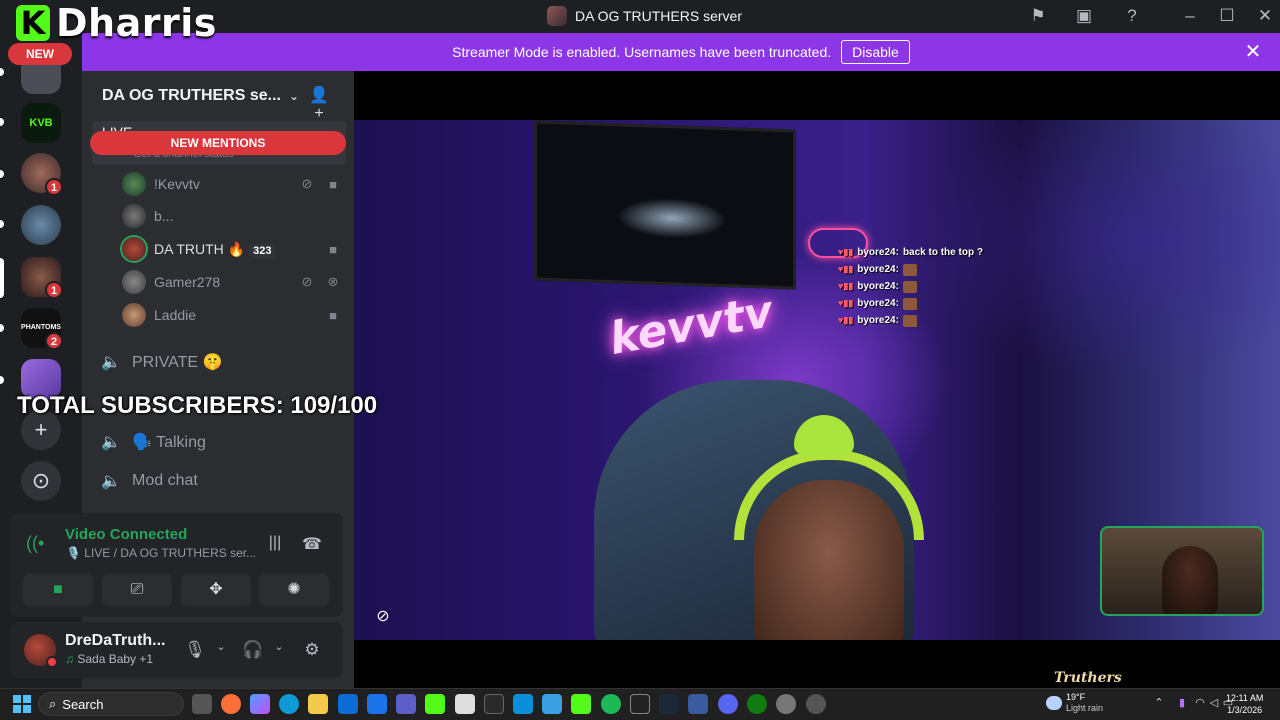 The image size is (1280, 720). I want to click on disconnect-icon: ☎, so click(312, 544).